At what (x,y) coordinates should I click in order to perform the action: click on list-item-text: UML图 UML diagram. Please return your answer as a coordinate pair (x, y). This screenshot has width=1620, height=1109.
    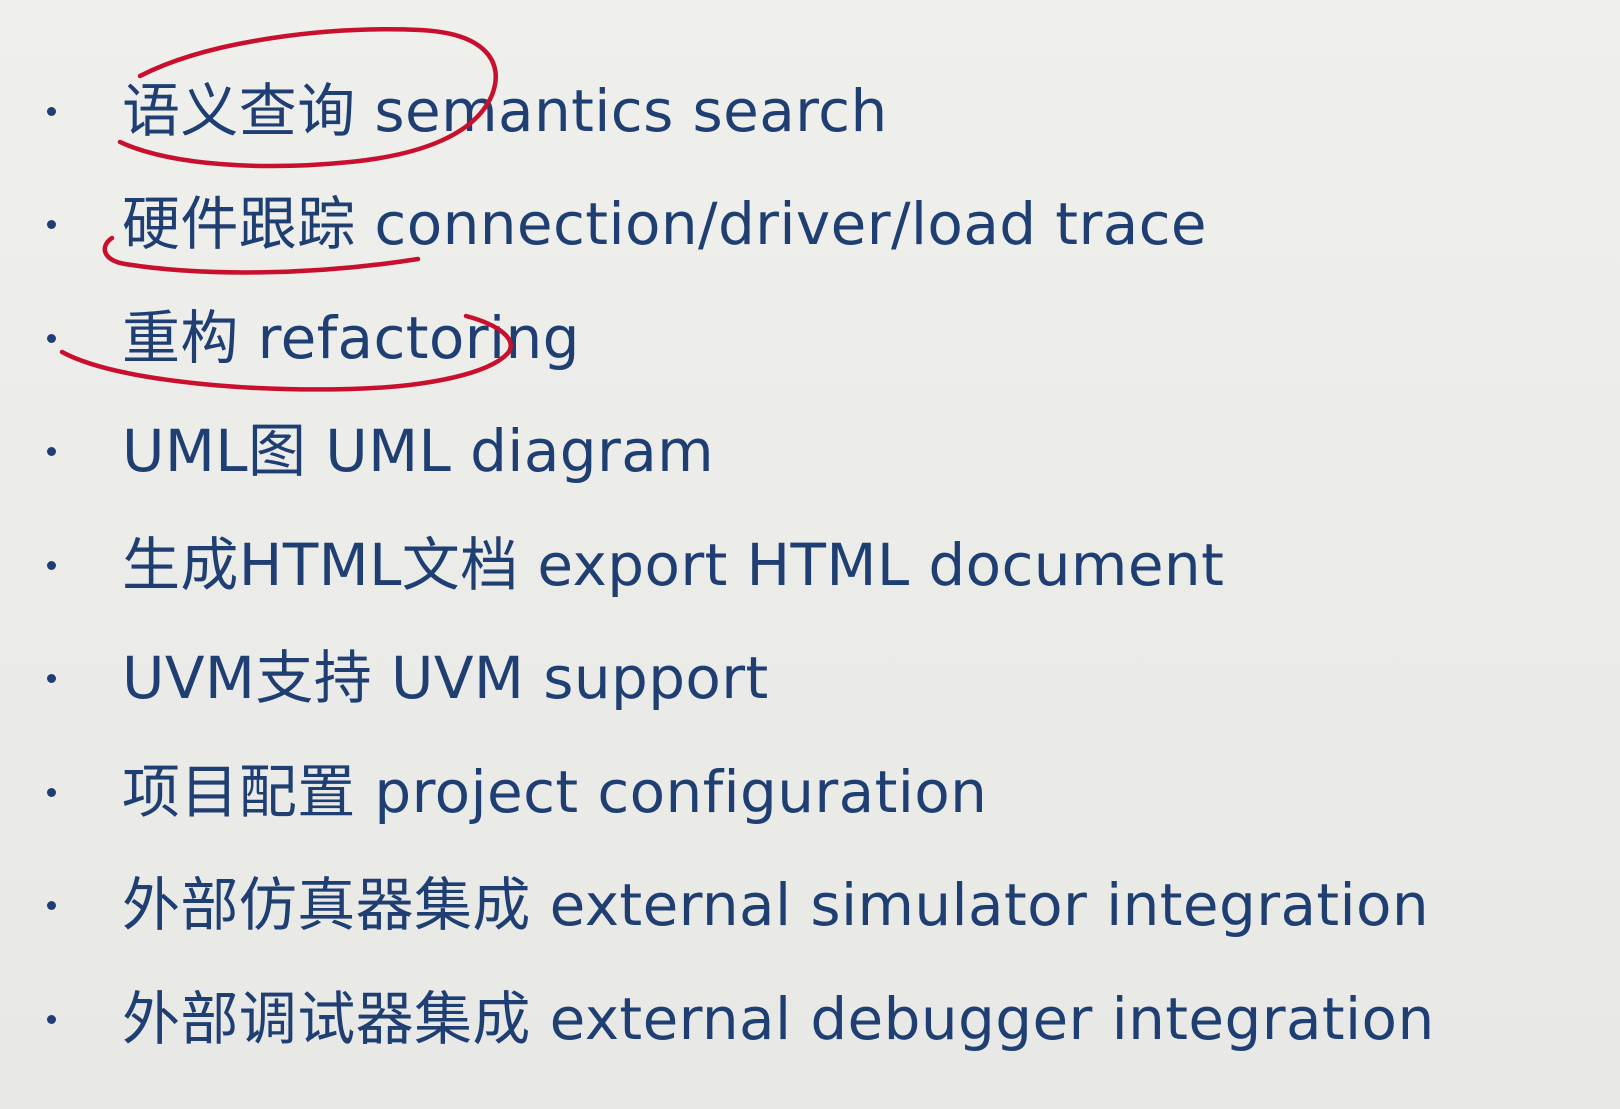
    Looking at the image, I should click on (418, 451).